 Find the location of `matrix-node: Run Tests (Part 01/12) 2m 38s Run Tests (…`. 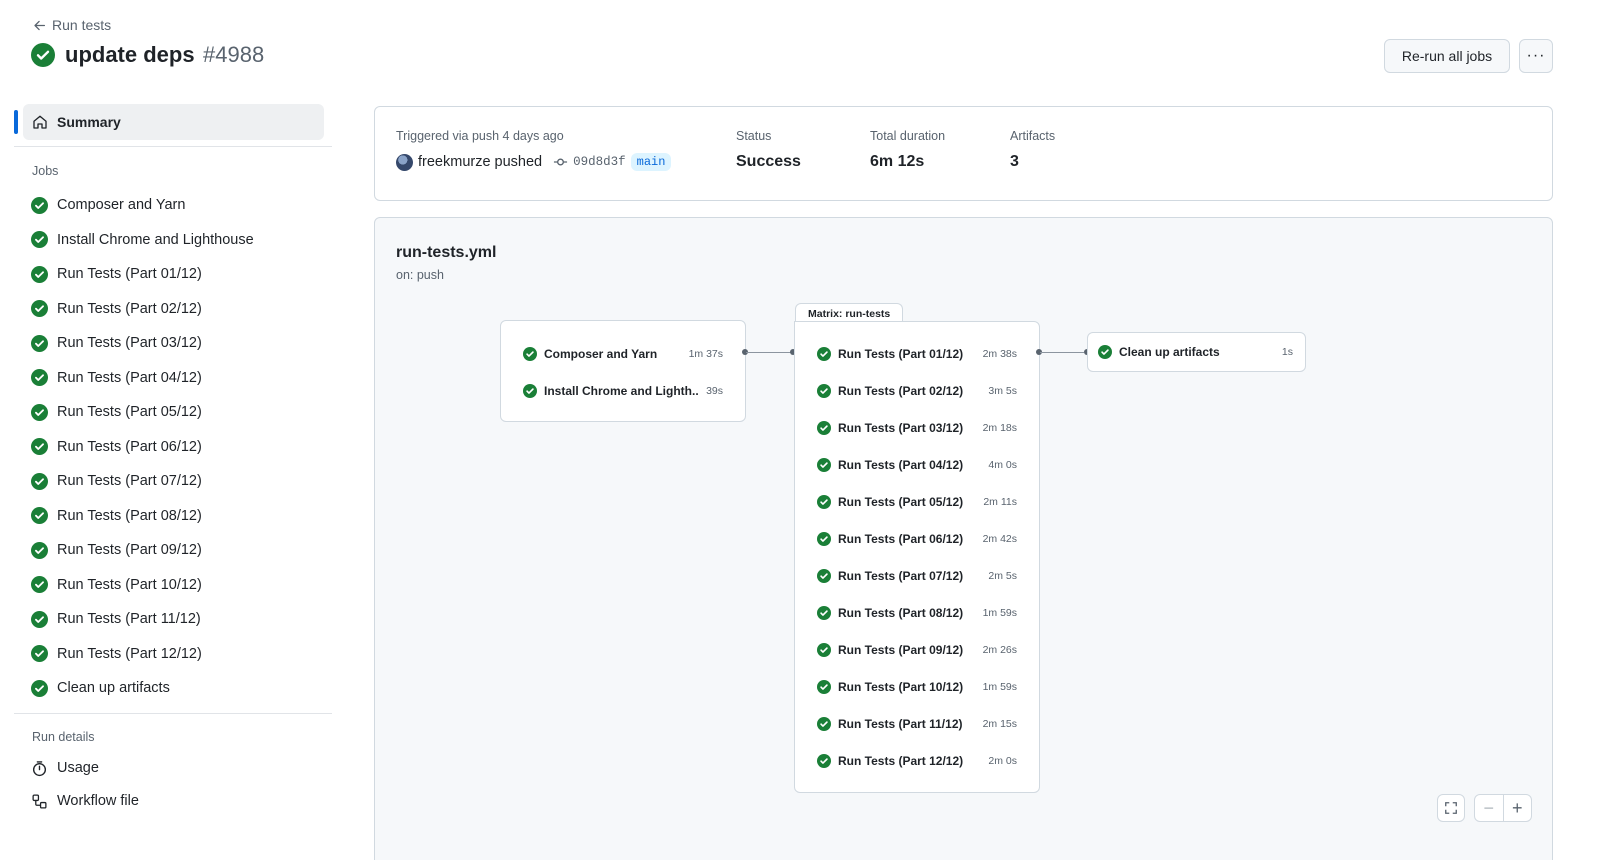

matrix-node: Run Tests (Part 01/12) 2m 38s Run Tests (… is located at coordinates (917, 557).